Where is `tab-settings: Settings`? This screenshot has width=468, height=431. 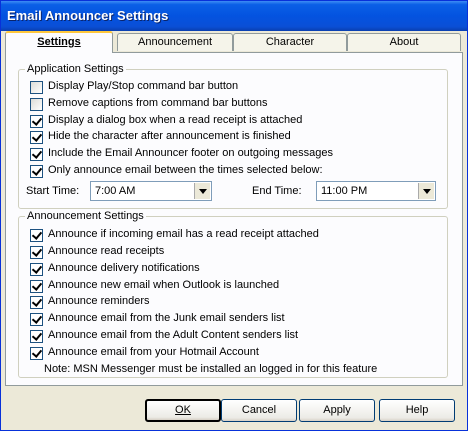 tab-settings: Settings is located at coordinates (59, 42).